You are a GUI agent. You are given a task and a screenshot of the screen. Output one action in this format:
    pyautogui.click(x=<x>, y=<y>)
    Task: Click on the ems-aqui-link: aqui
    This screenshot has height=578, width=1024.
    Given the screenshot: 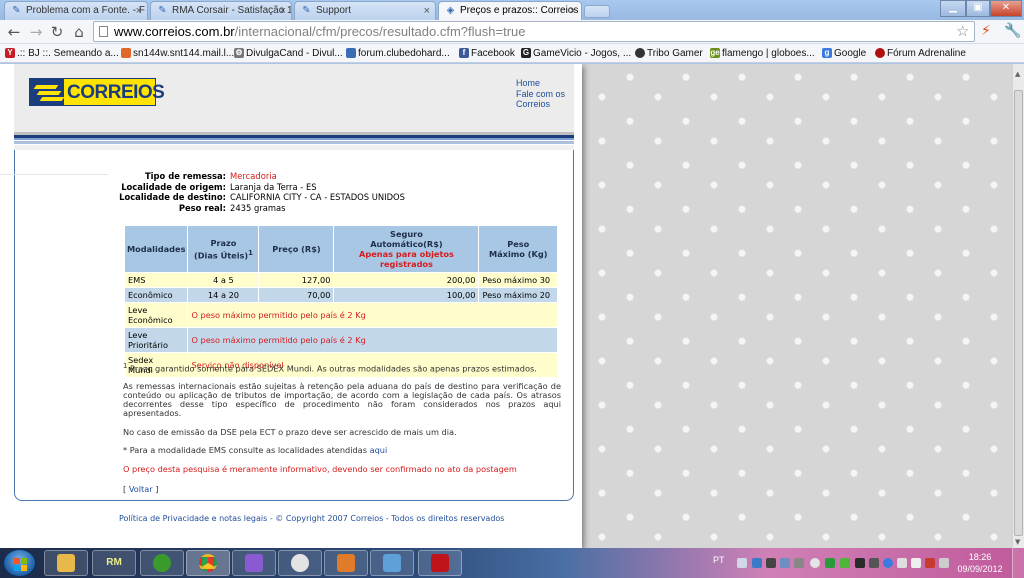 What is the action you would take?
    pyautogui.click(x=379, y=450)
    